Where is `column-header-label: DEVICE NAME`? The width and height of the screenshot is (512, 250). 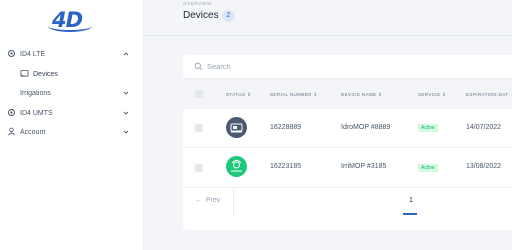 column-header-label: DEVICE NAME is located at coordinates (359, 94).